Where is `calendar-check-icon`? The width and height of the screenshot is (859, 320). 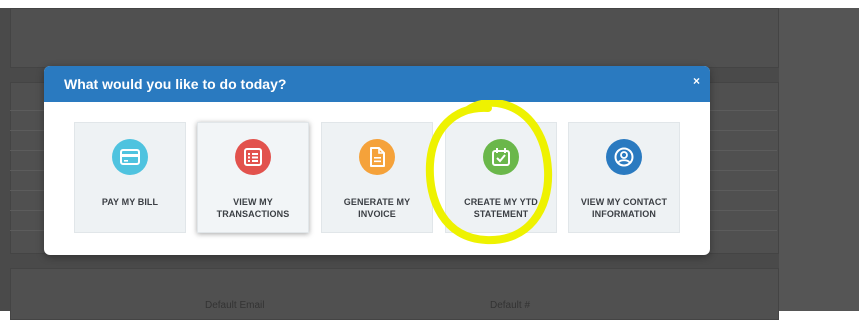
calendar-check-icon is located at coordinates (501, 157).